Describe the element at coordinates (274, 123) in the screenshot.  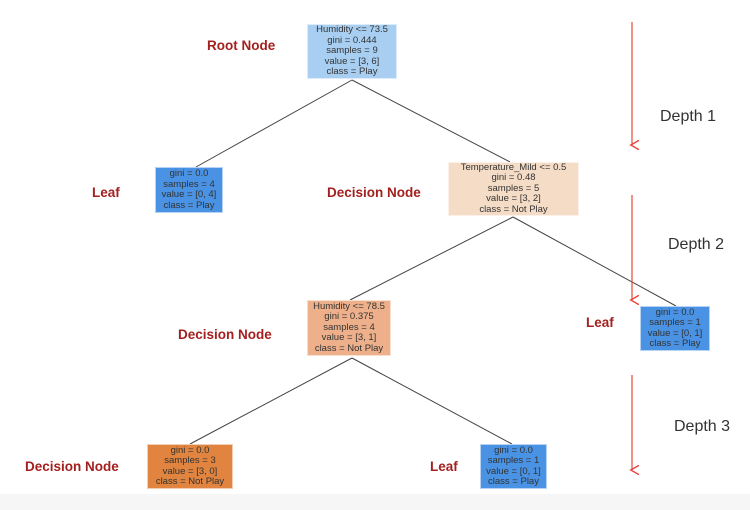
I see `edge-root-leaf1` at that location.